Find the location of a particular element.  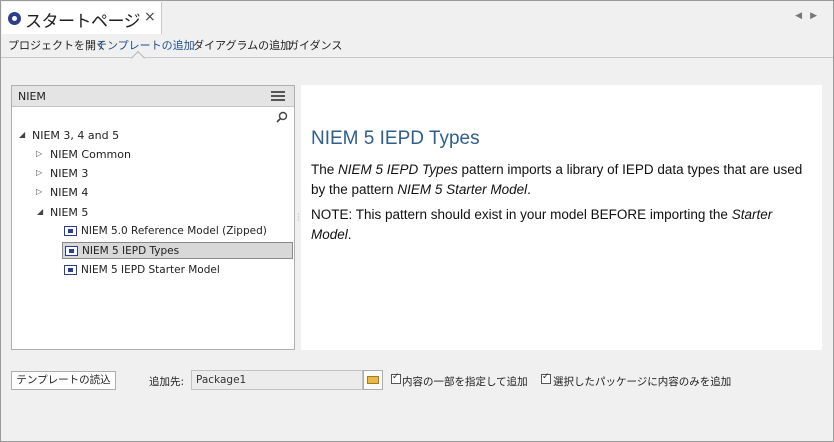

tree-leaf-iepd-types: NIEM 5 IEPD Types is located at coordinates (177, 250).